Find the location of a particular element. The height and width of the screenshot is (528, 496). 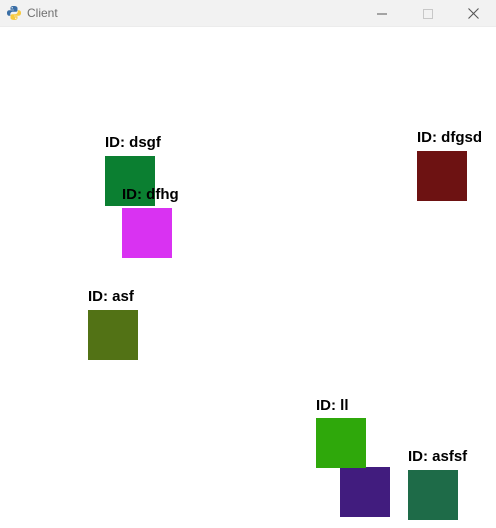

close-button is located at coordinates (473, 13).